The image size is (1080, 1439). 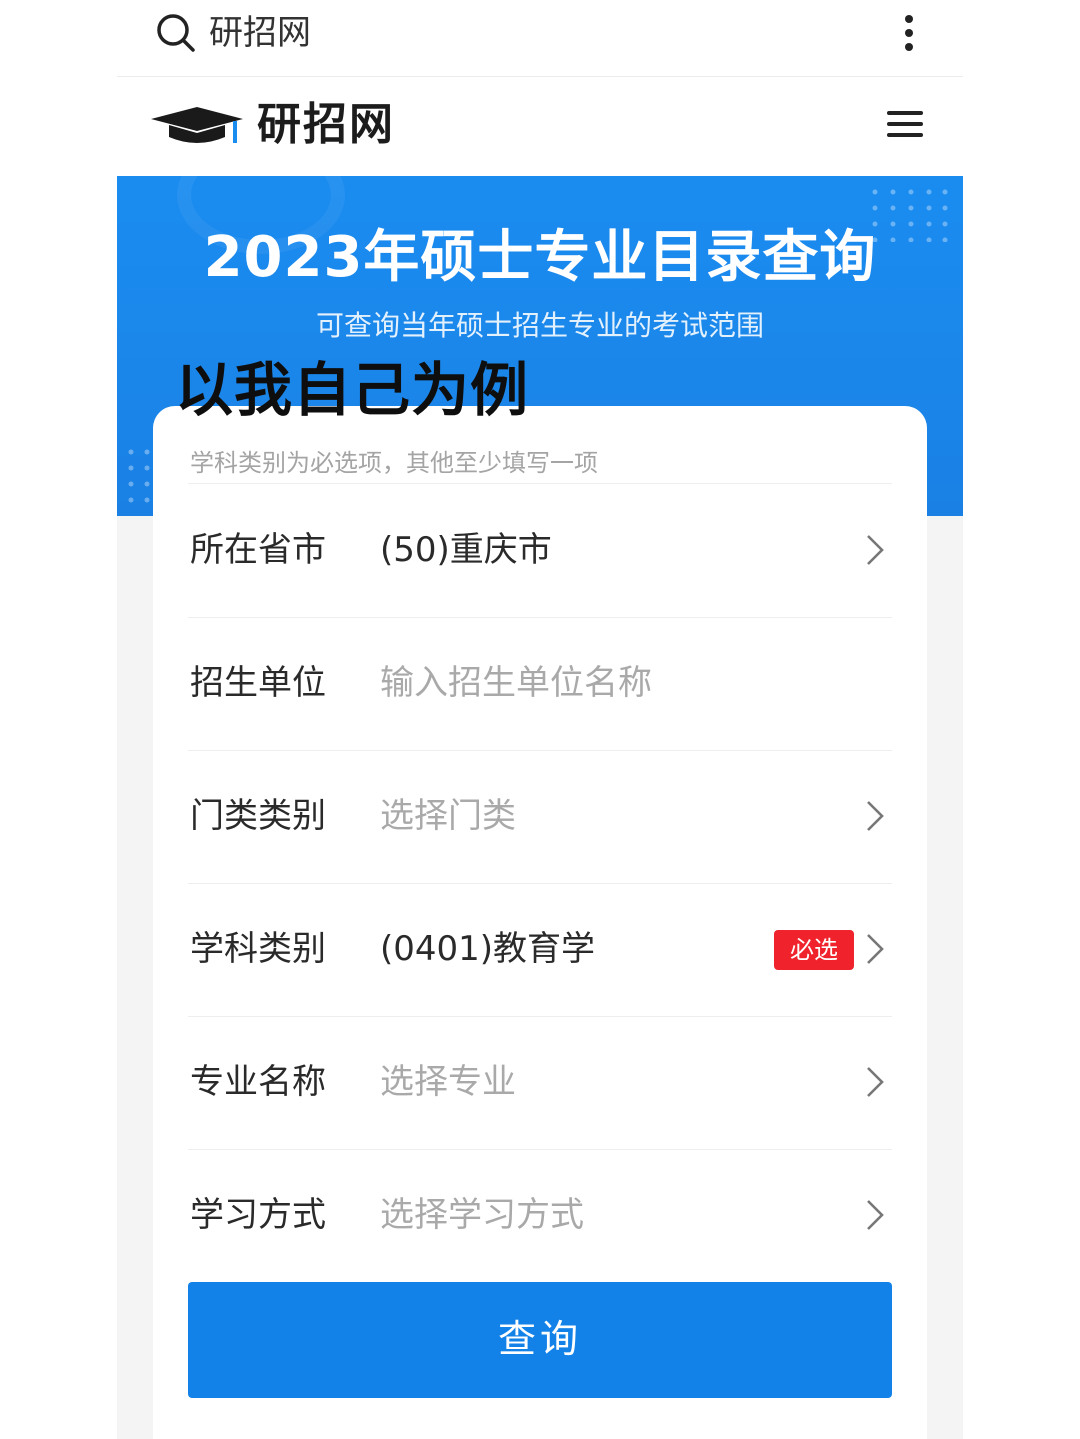 I want to click on site-logo-text: 研招网, so click(x=326, y=125).